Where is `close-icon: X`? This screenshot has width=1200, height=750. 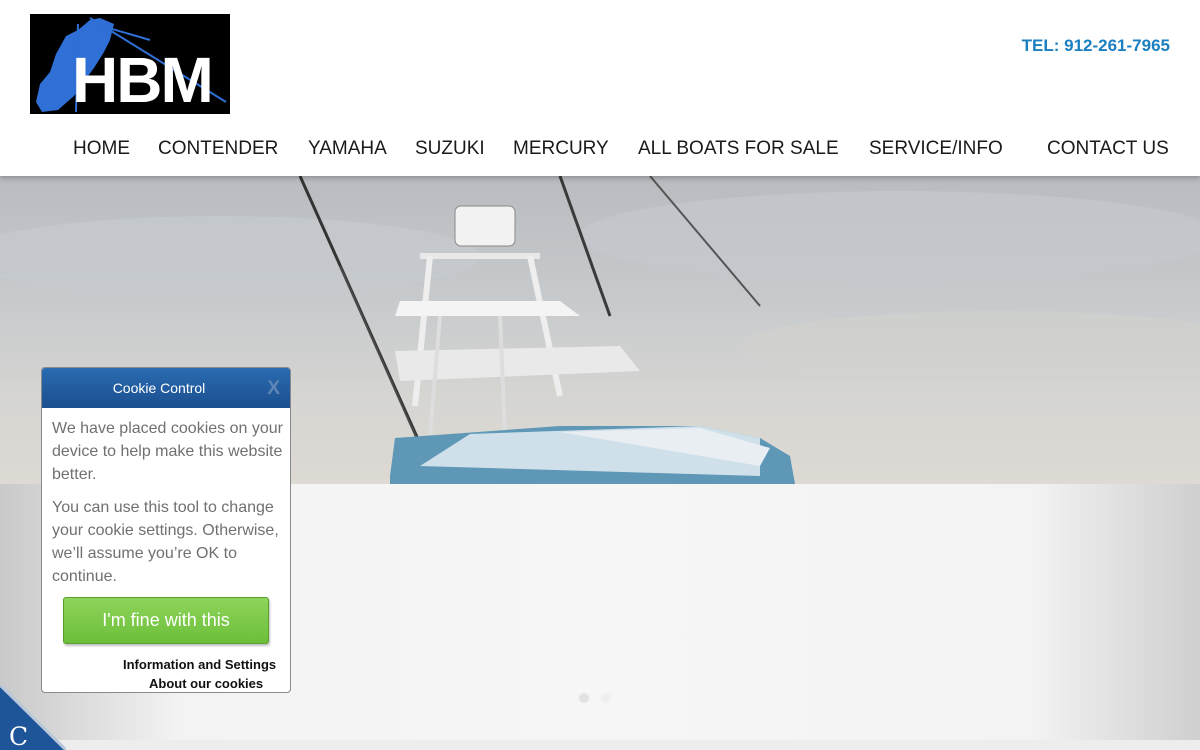 close-icon: X is located at coordinates (273, 389).